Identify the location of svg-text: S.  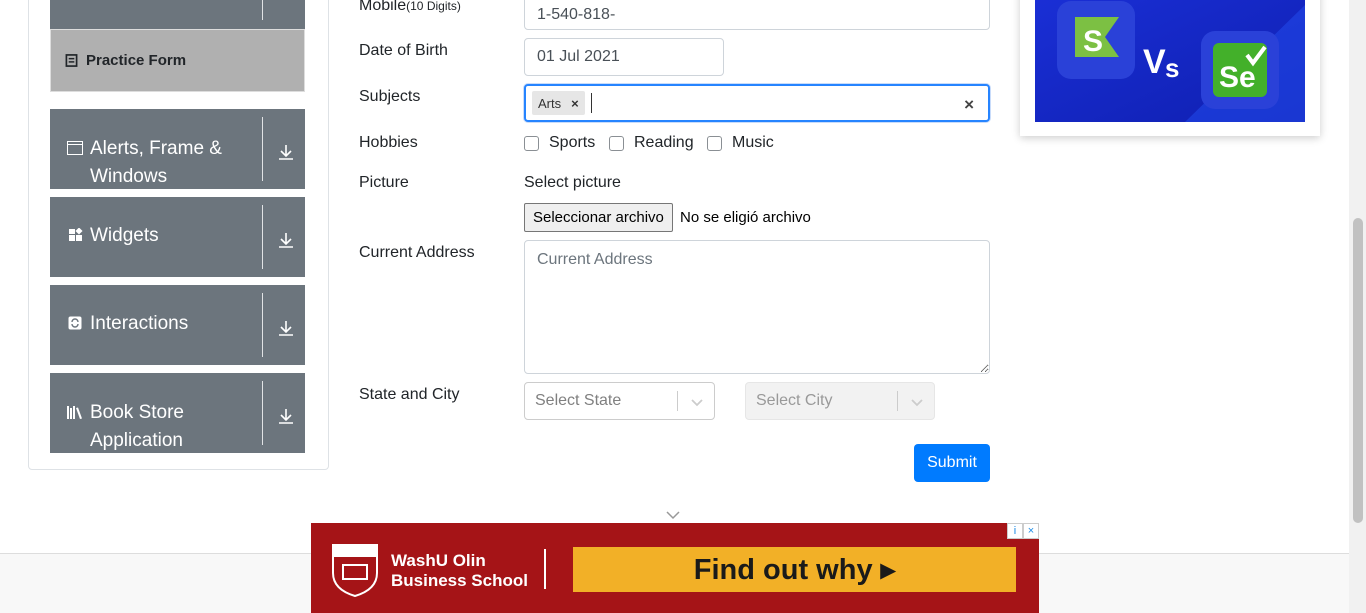
(1093, 41).